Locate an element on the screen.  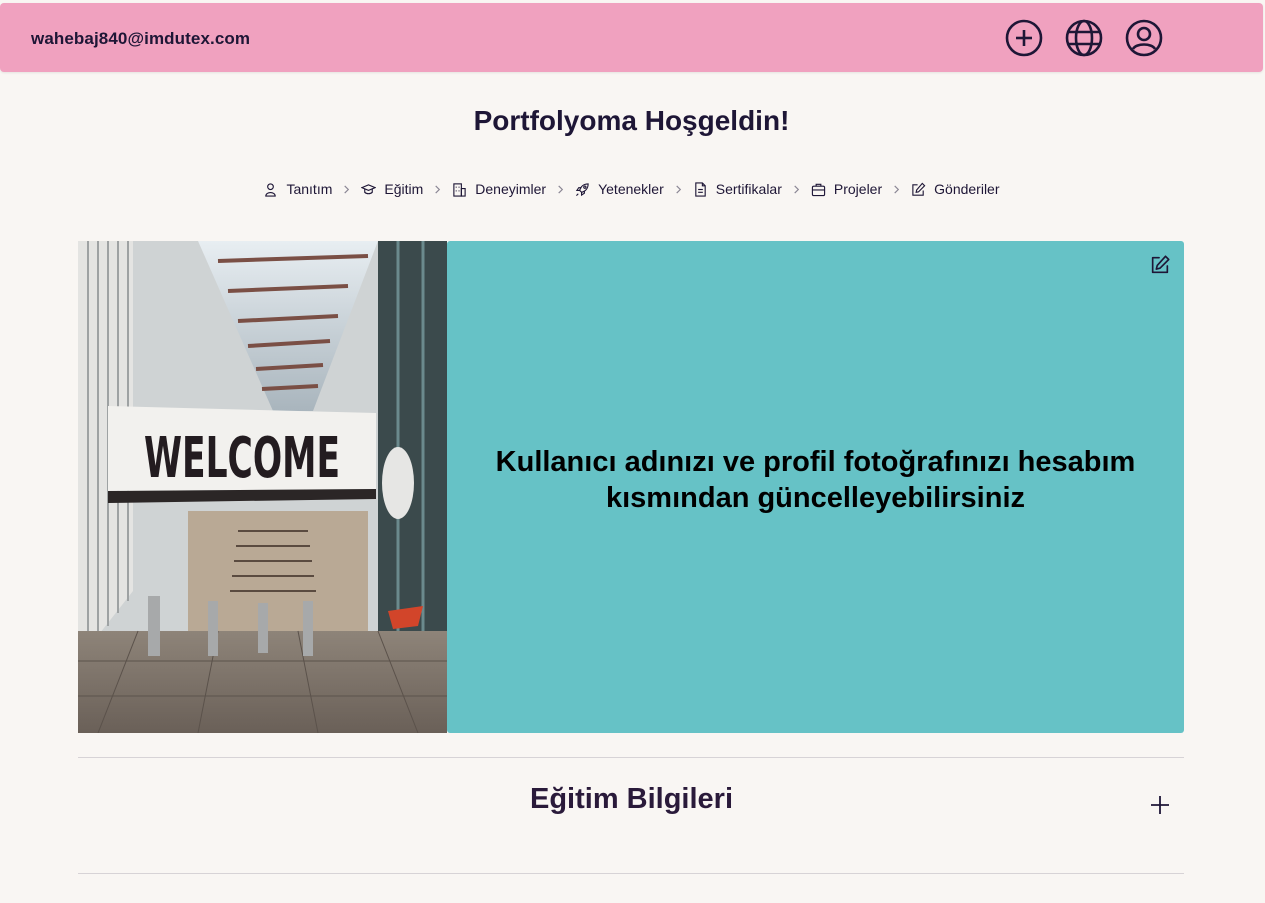
graduation-cap-icon is located at coordinates (369, 188).